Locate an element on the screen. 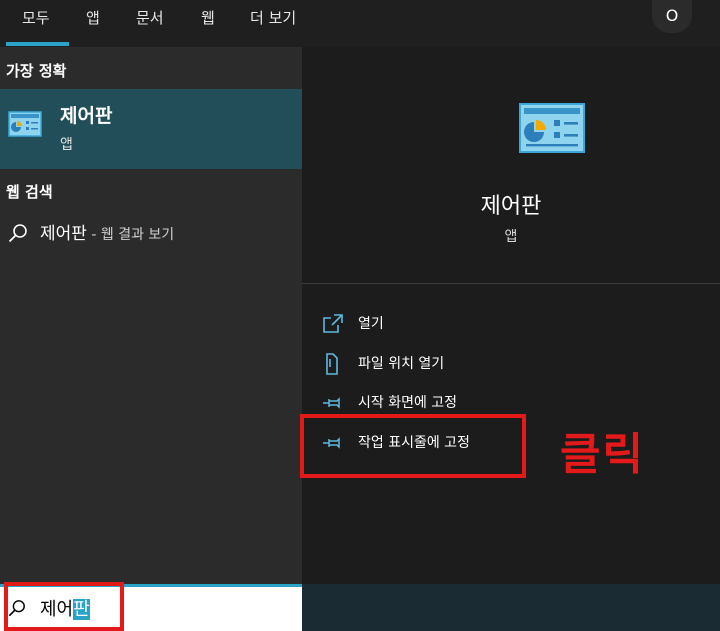  preview-divider is located at coordinates (511, 283).